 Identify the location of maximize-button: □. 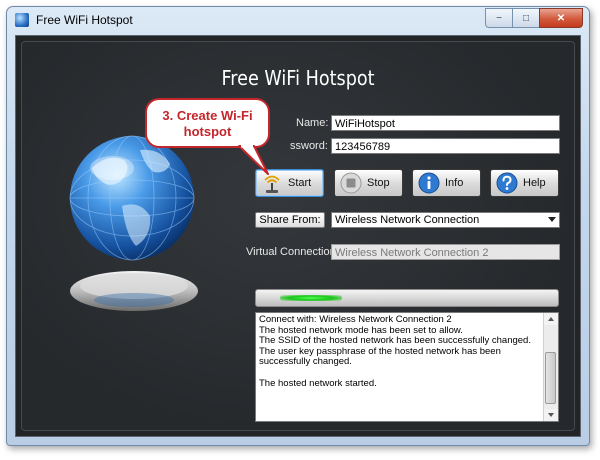
(525, 18).